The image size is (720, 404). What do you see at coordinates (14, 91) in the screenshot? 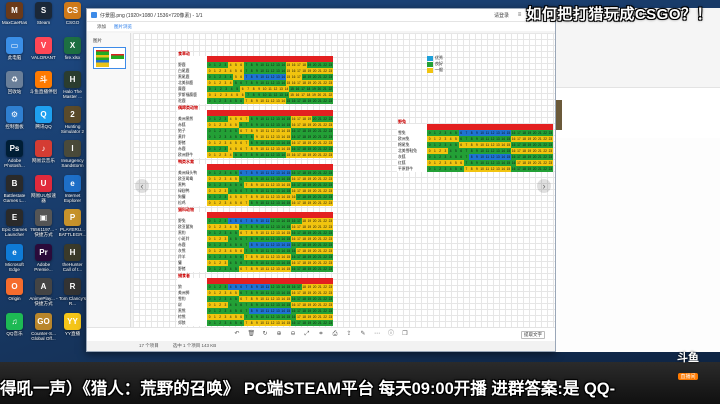
I see `desktop-icon-label: 回收站` at bounding box center [14, 91].